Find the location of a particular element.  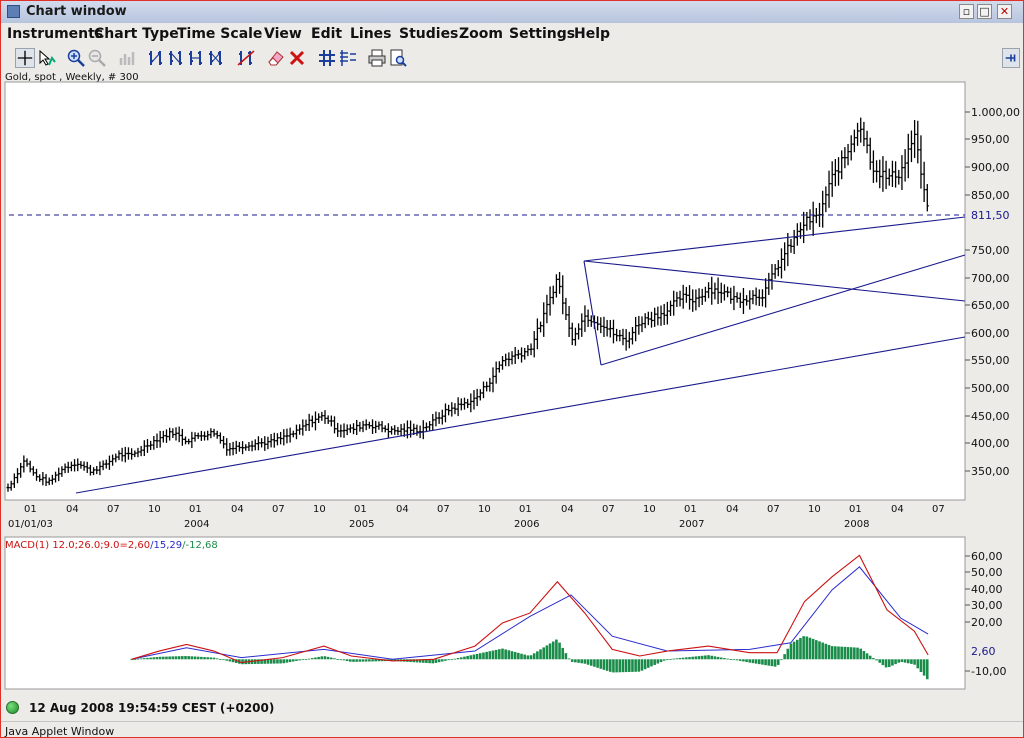

print-icon is located at coordinates (377, 58).